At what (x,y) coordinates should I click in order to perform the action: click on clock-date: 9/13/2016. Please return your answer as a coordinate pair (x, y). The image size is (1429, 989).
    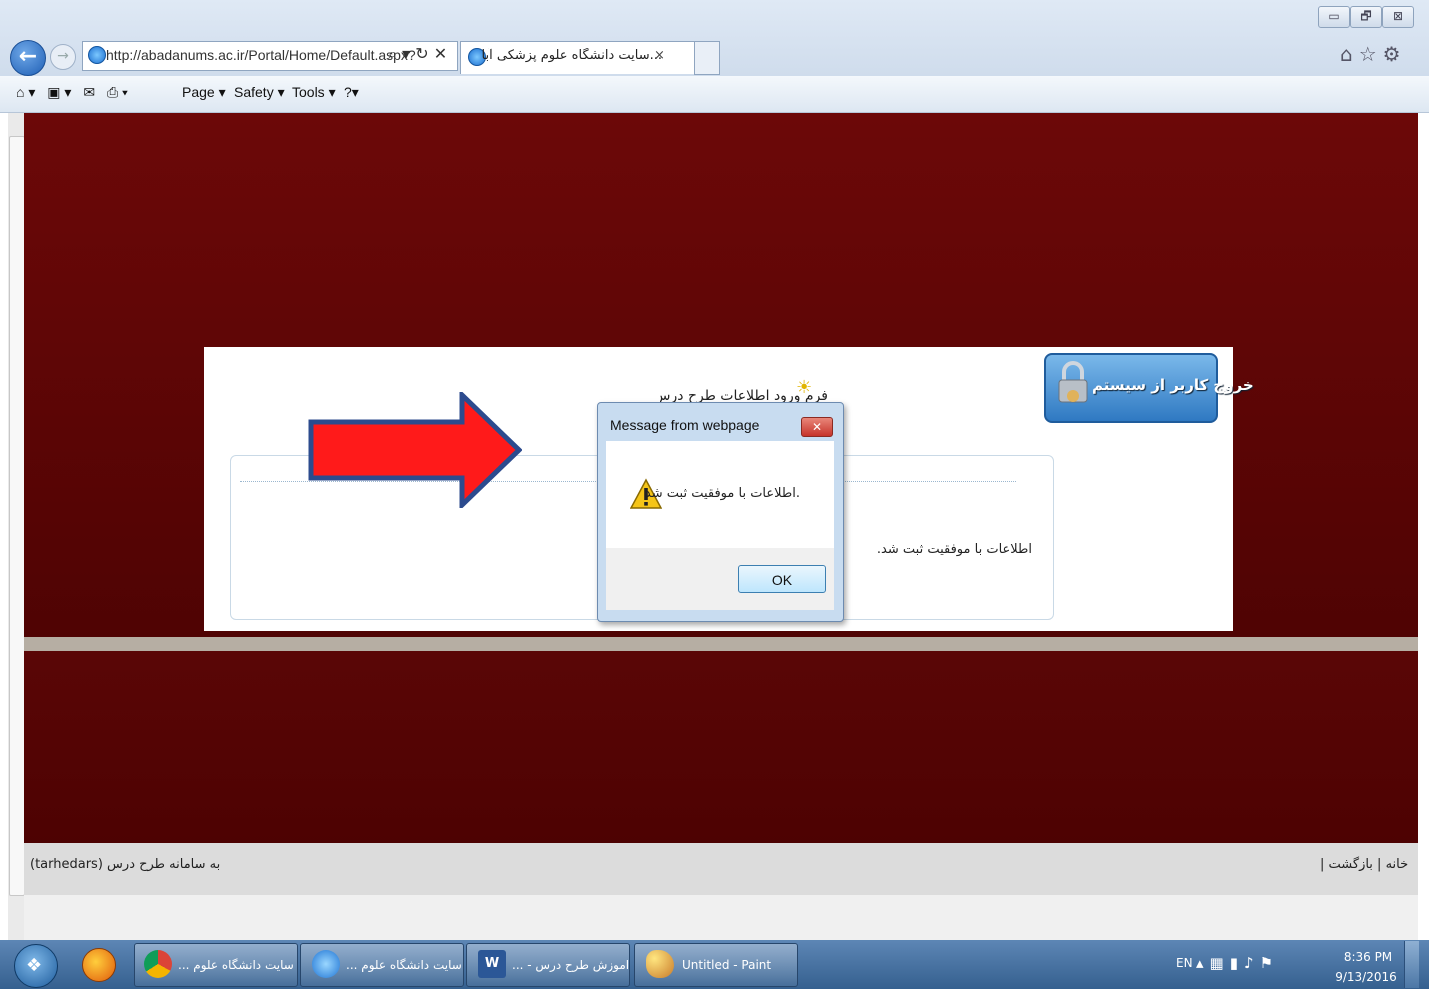
    Looking at the image, I should click on (1366, 977).